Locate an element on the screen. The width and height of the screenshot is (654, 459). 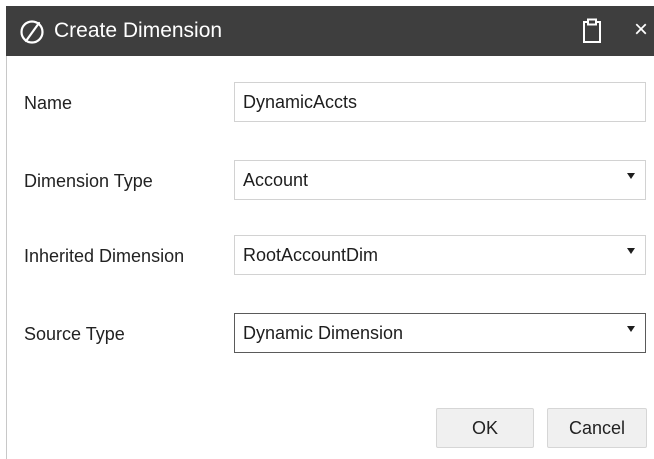
ok-button: OK is located at coordinates (485, 428).